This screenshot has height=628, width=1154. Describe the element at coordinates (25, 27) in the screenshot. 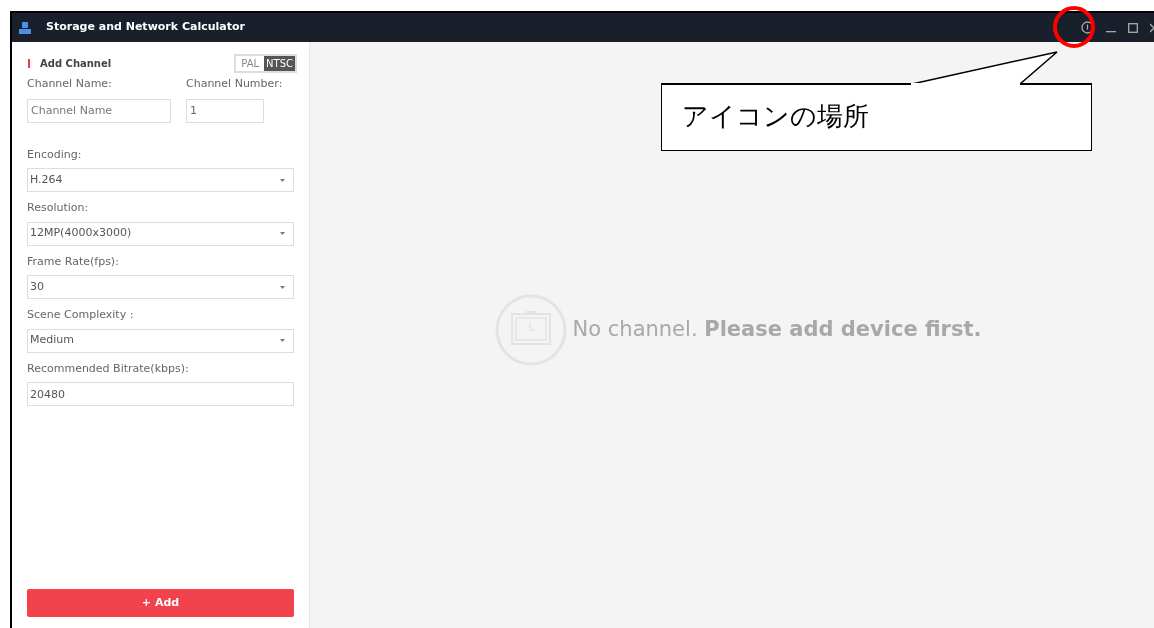

I see `app-icon` at that location.